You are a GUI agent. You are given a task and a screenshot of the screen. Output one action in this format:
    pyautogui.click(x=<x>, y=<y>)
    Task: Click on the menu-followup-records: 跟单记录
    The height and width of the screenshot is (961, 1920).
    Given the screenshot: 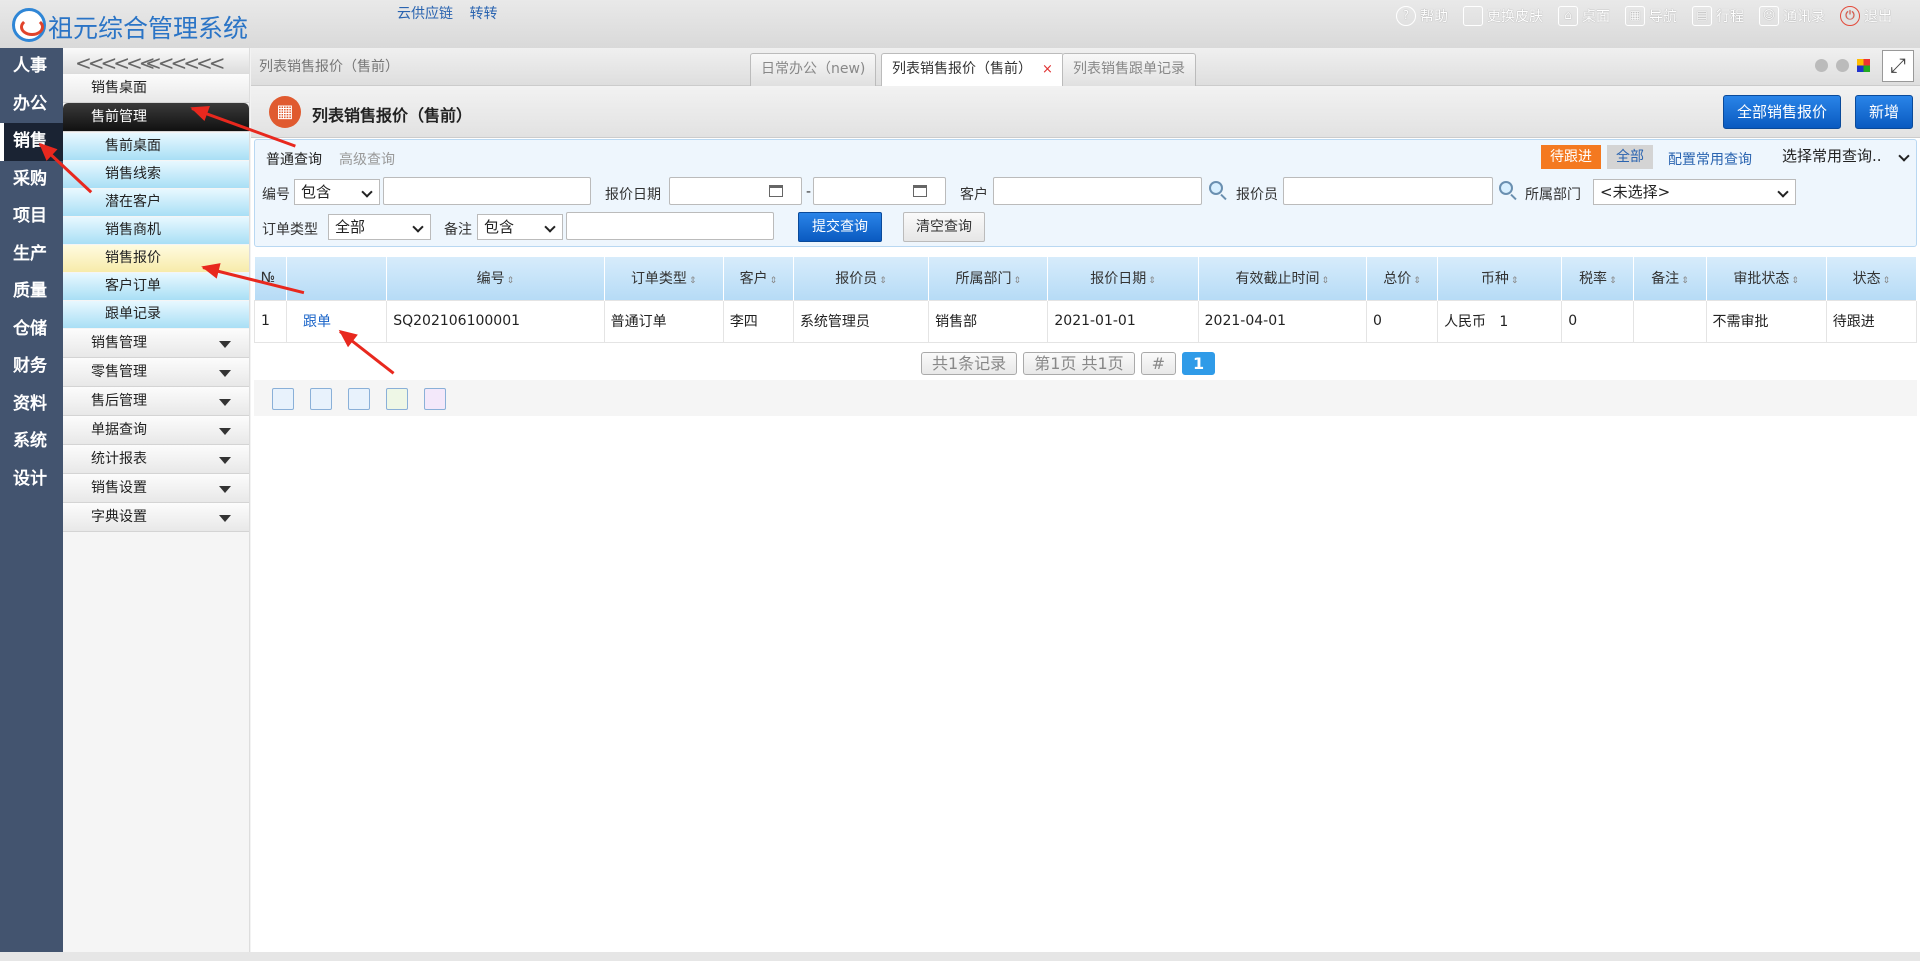 What is the action you would take?
    pyautogui.click(x=156, y=314)
    